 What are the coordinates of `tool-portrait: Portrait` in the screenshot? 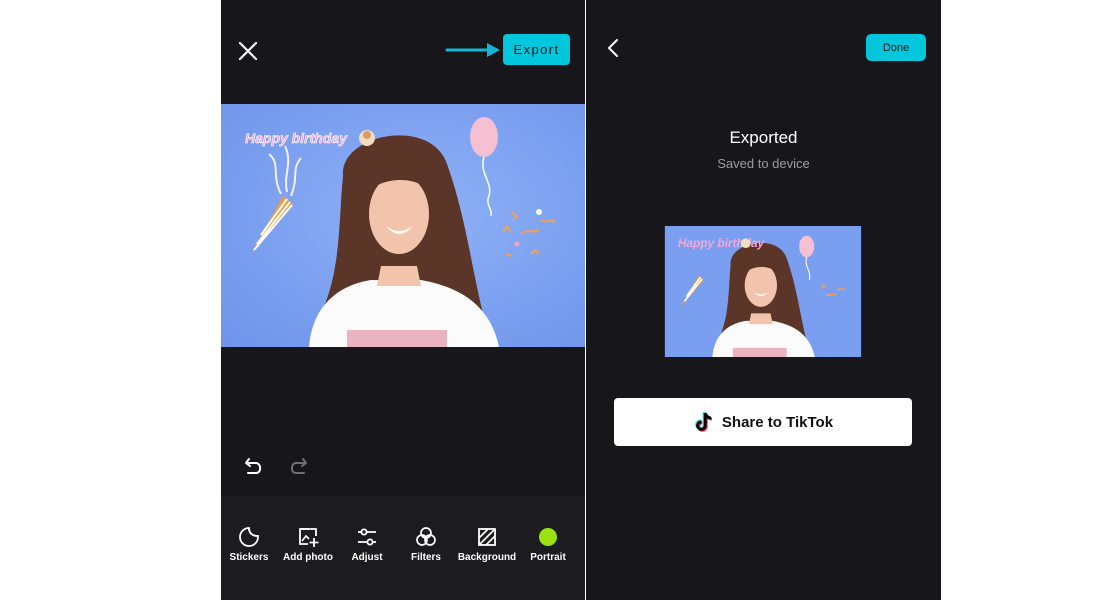 It's located at (548, 544).